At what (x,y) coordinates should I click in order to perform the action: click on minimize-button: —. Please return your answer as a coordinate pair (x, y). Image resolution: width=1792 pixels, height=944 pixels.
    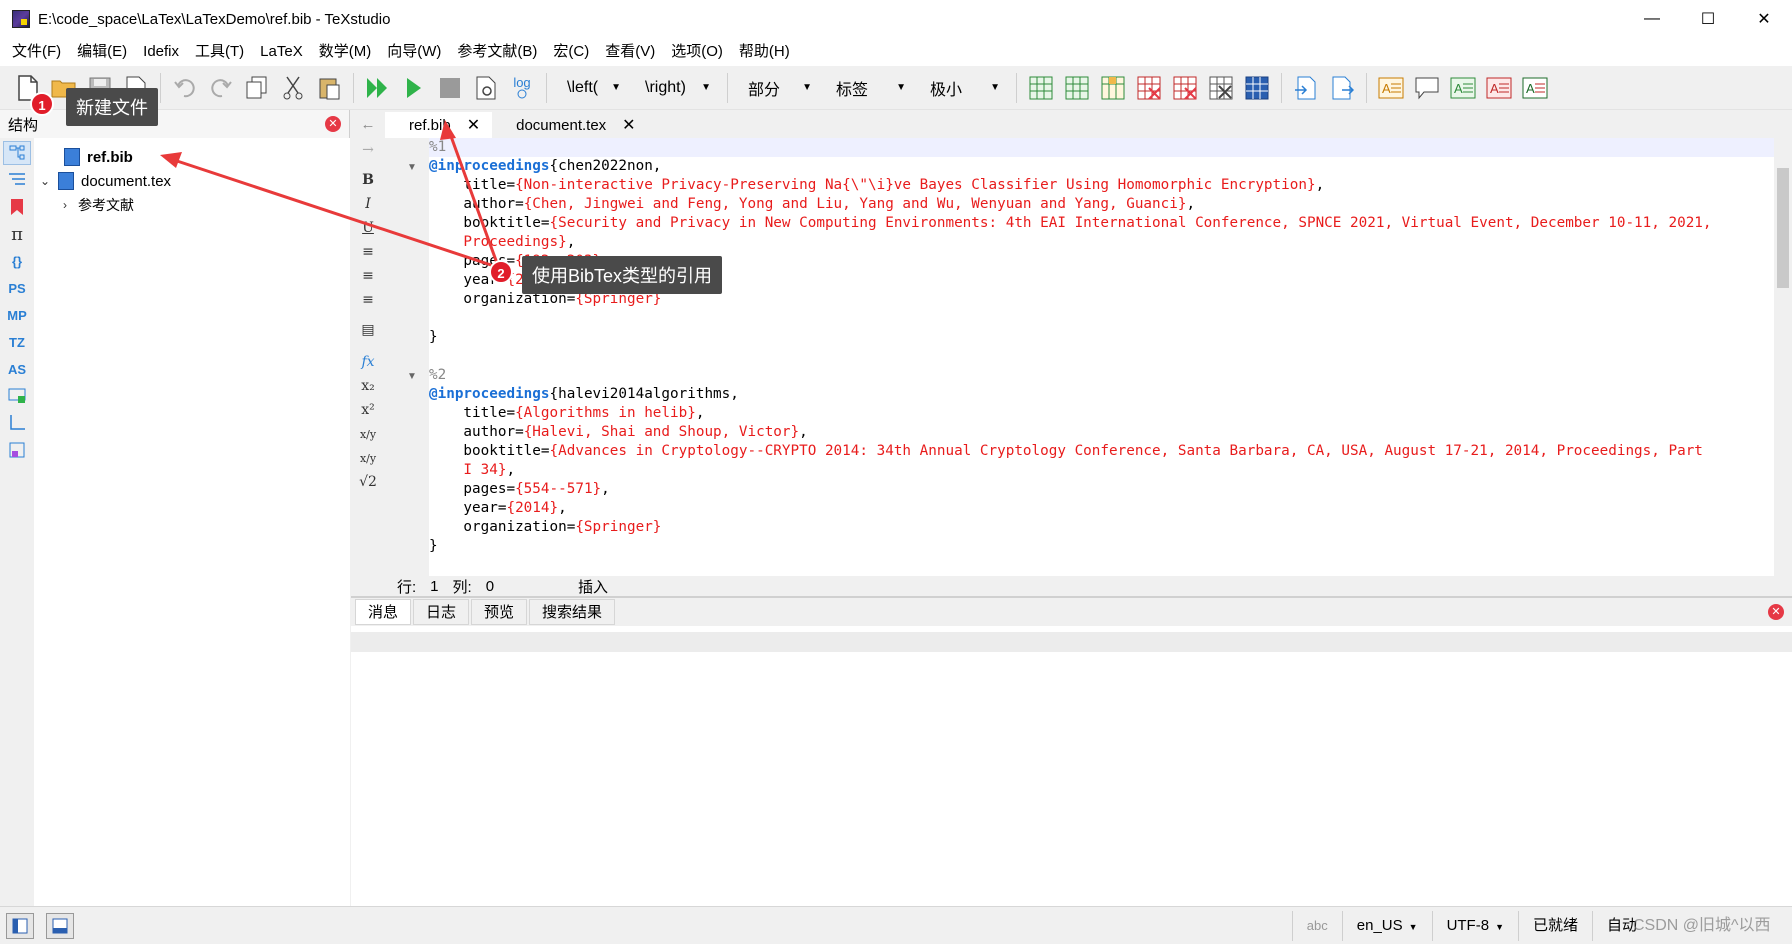
    Looking at the image, I should click on (1652, 19).